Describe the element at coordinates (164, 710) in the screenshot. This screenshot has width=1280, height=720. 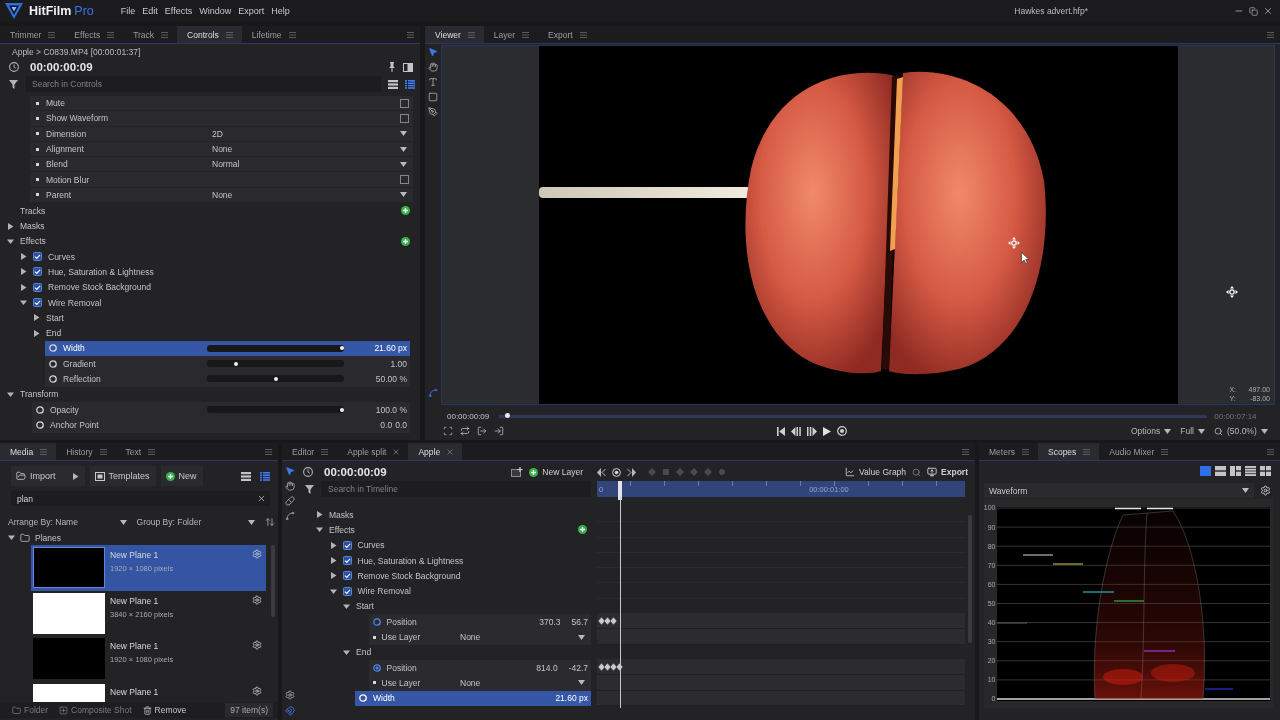
I see `remove-button: Remove` at that location.